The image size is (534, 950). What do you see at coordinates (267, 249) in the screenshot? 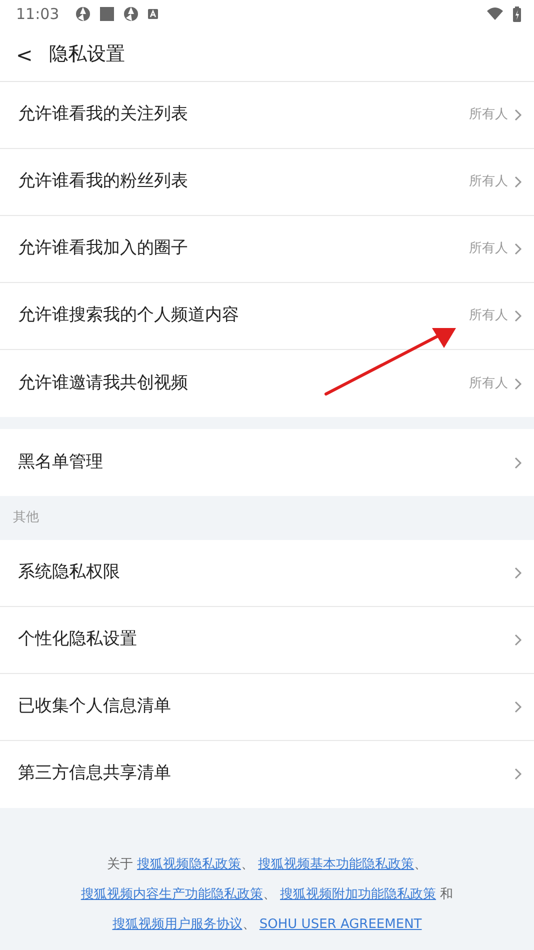
I see `settings-row: 允许谁看我加入的圈子 所有人` at bounding box center [267, 249].